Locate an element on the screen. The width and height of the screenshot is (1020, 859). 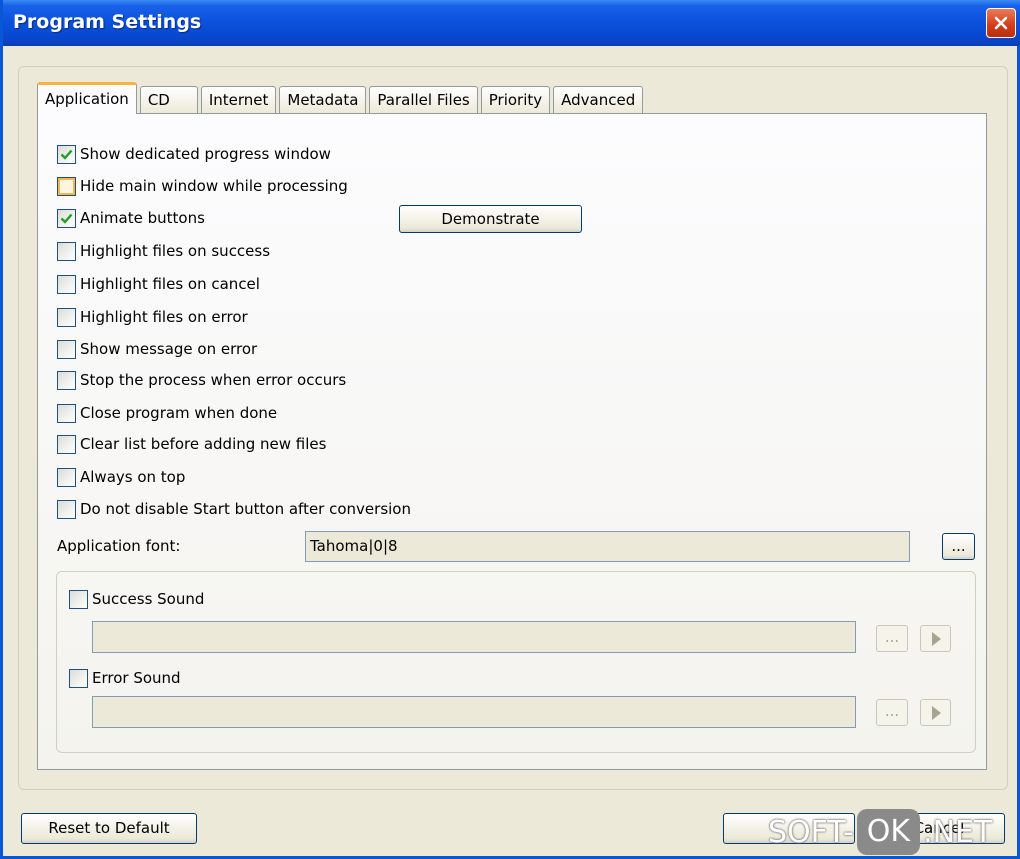
option-animate-buttons: Animate buttons is located at coordinates (131, 218).